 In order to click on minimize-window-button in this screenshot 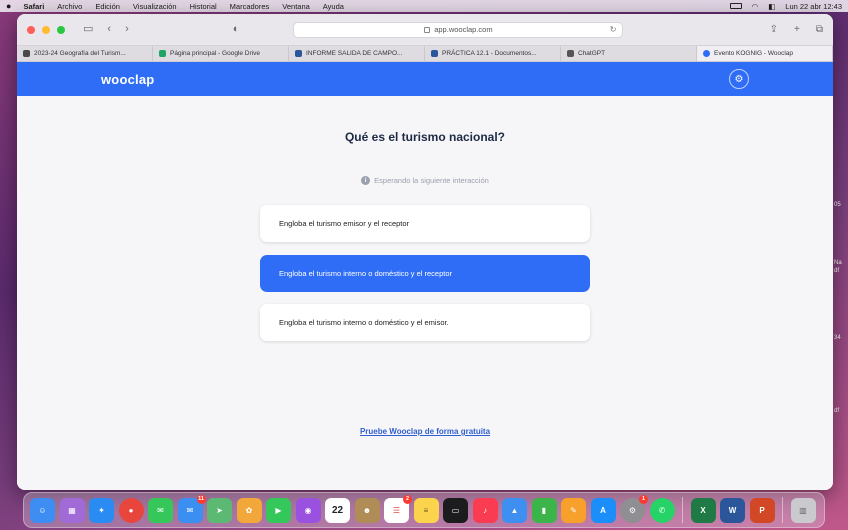, I will do `click(46, 29)`.